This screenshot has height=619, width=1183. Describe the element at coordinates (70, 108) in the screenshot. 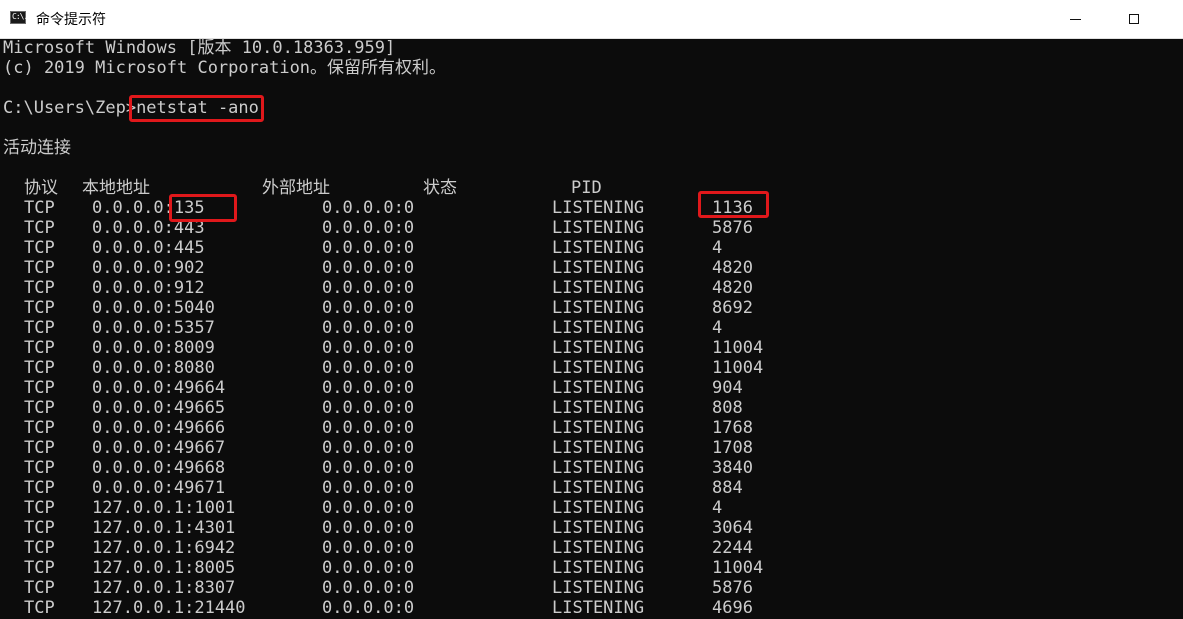

I see `prompt: C:\Users\Zep>` at that location.